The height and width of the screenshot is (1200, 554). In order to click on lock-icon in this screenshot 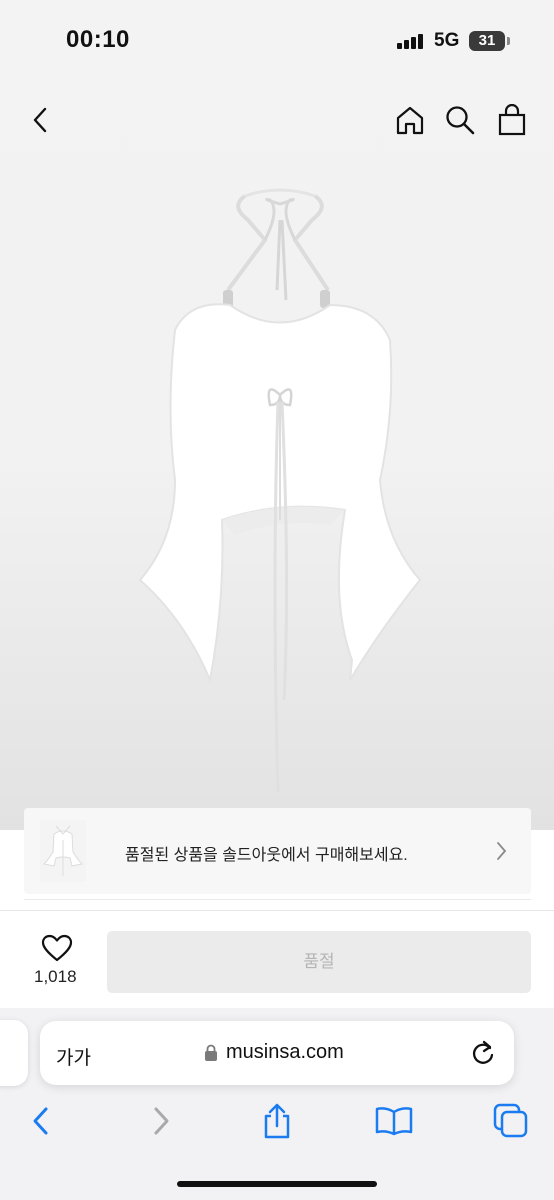, I will do `click(211, 1052)`.